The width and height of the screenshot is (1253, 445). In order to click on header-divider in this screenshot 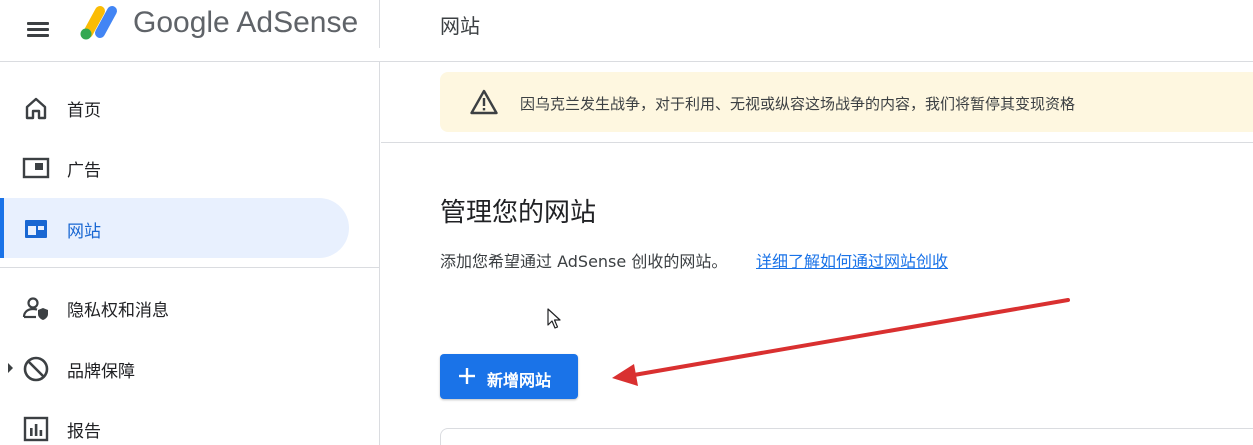, I will do `click(379, 24)`.